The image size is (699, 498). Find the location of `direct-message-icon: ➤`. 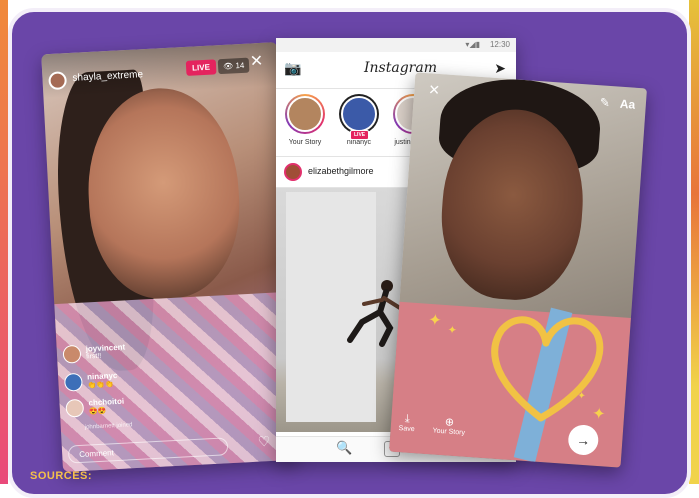

direct-message-icon: ➤ is located at coordinates (500, 68).